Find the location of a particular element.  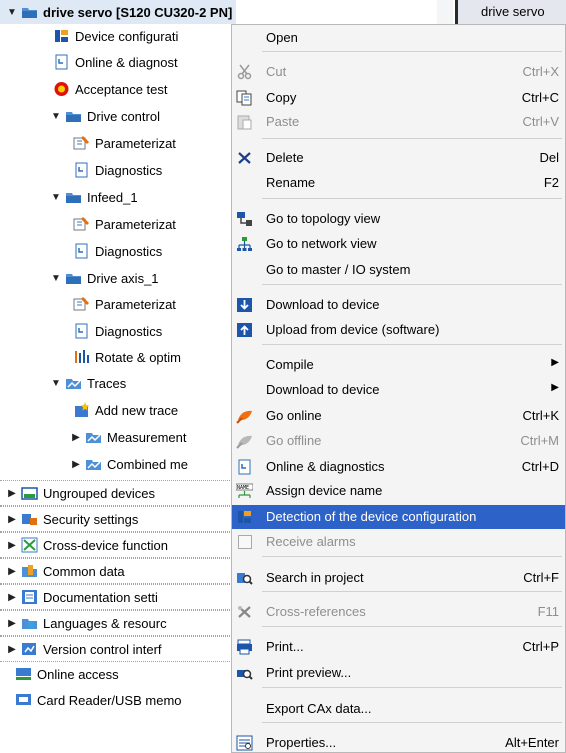

menu-item-label: Download to device is located at coordinates (323, 304).